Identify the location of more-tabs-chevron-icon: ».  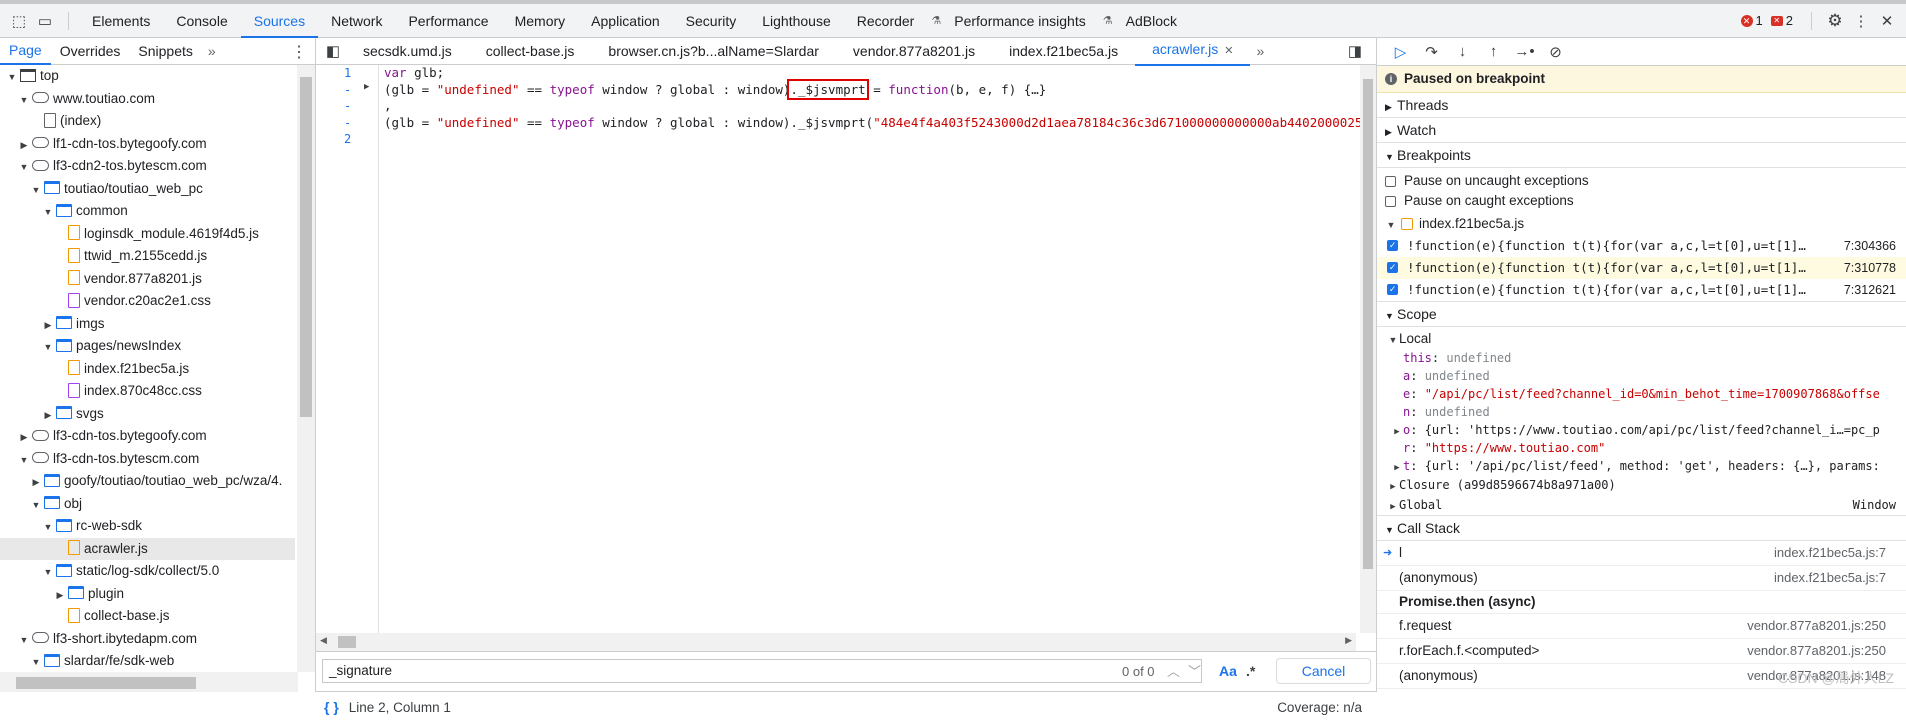
(212, 51).